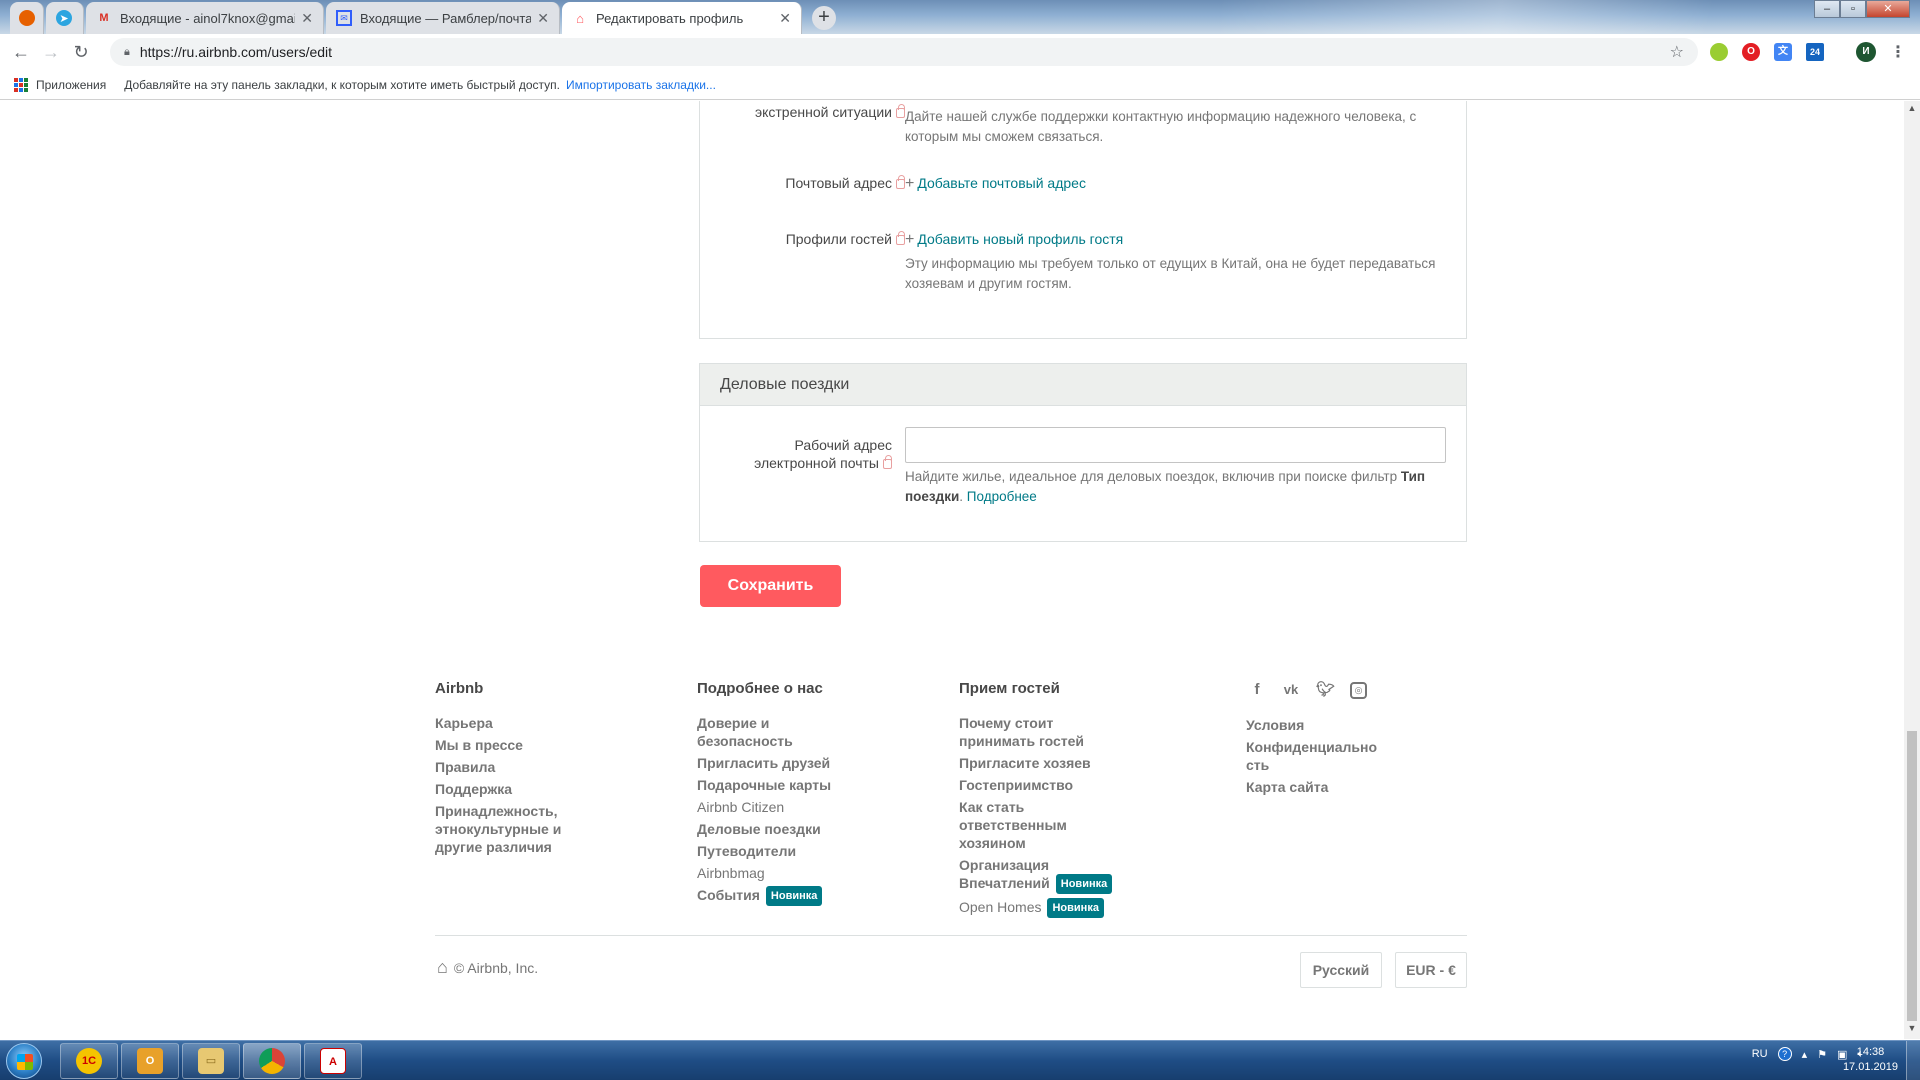  I want to click on tab-gmail: M Входящие - ainol7knox@gmail.c ✕, so click(205, 18).